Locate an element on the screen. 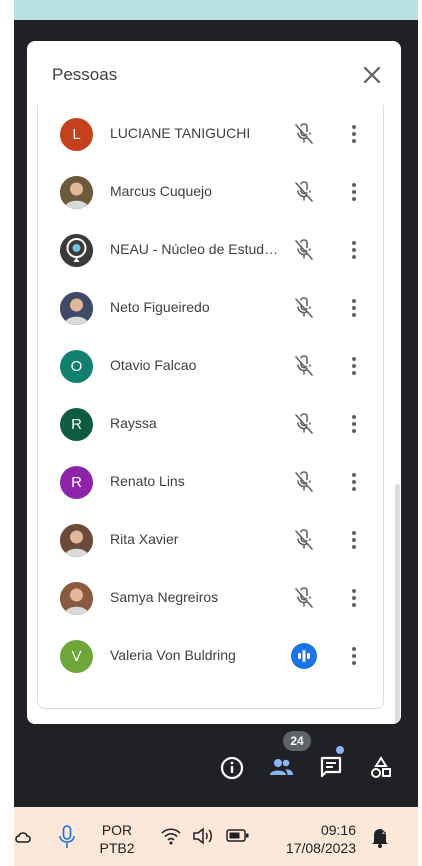  weather-cloud-icon is located at coordinates (24, 837).